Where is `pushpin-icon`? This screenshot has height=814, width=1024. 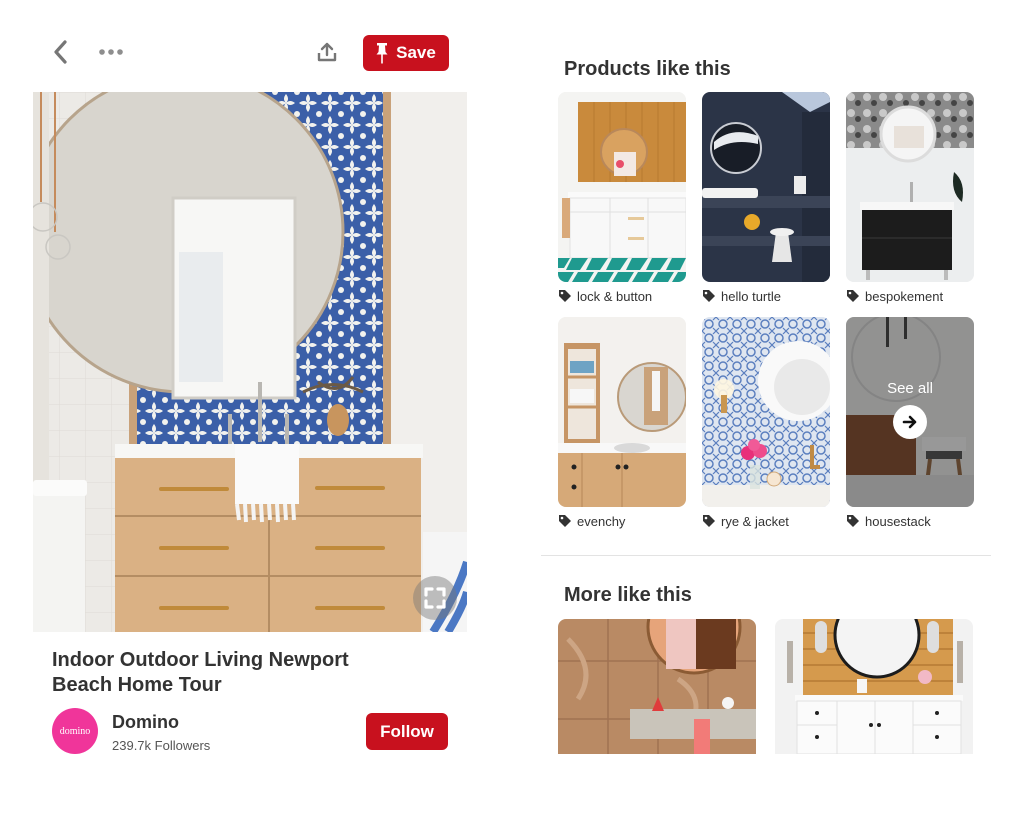 pushpin-icon is located at coordinates (382, 53).